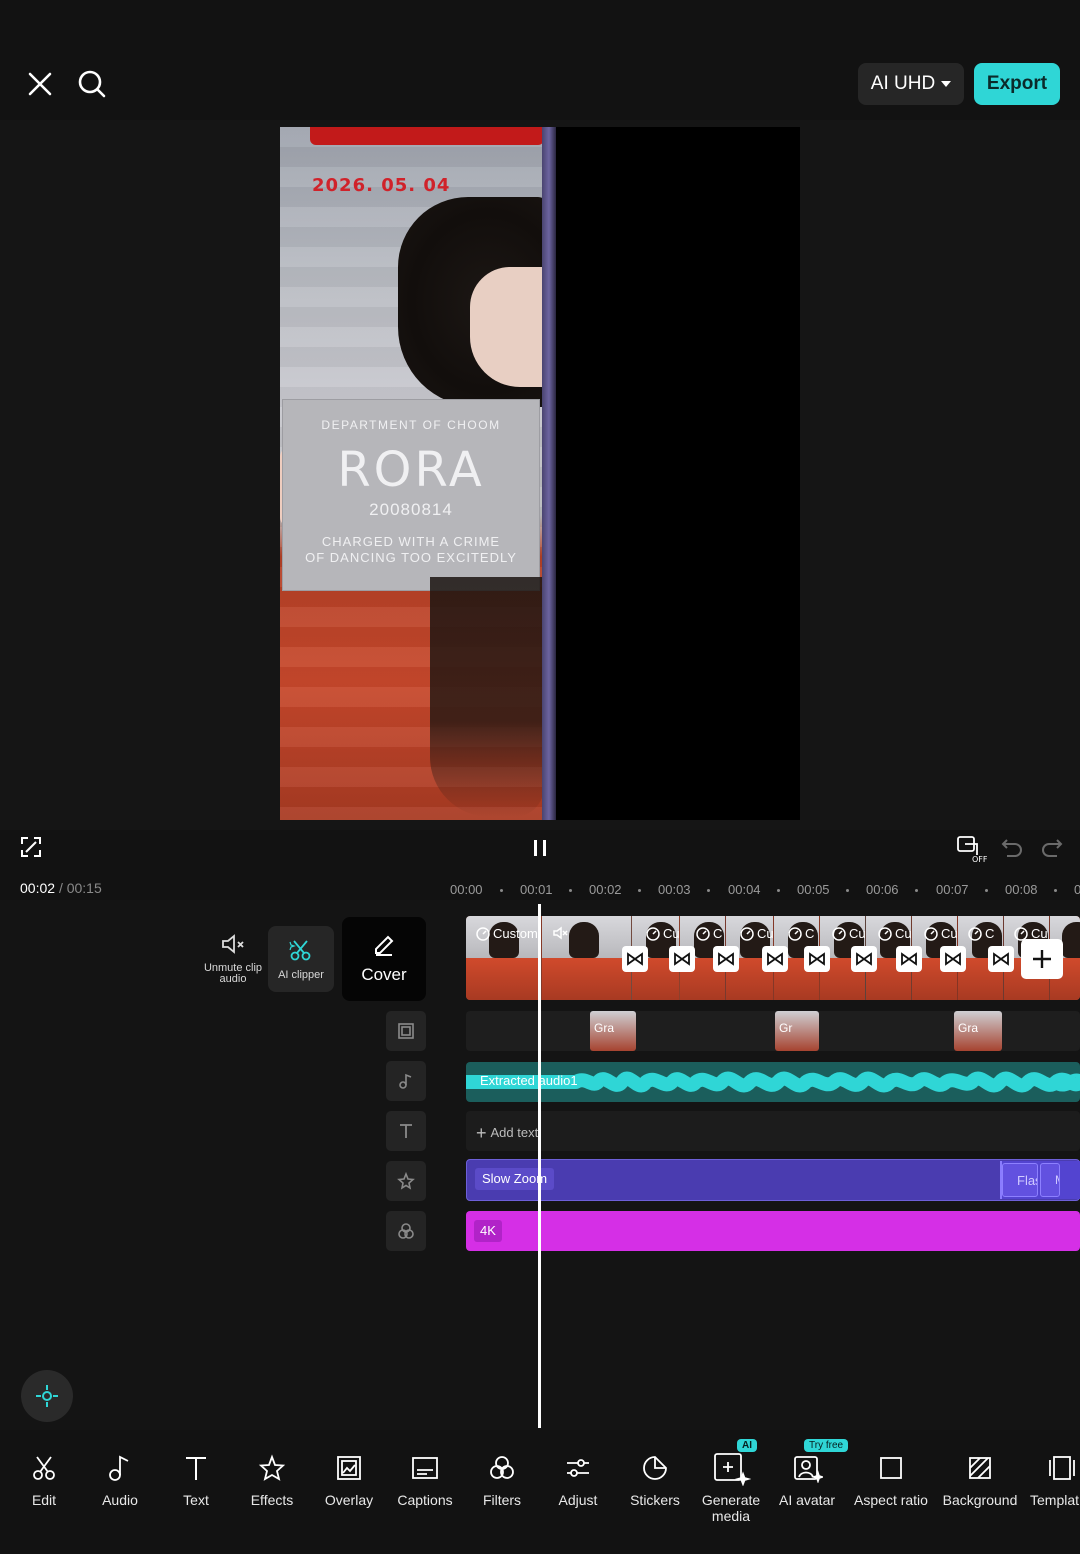 The width and height of the screenshot is (1080, 1554). Describe the element at coordinates (674, 889) in the screenshot. I see `ruler-tick: 00:03` at that location.